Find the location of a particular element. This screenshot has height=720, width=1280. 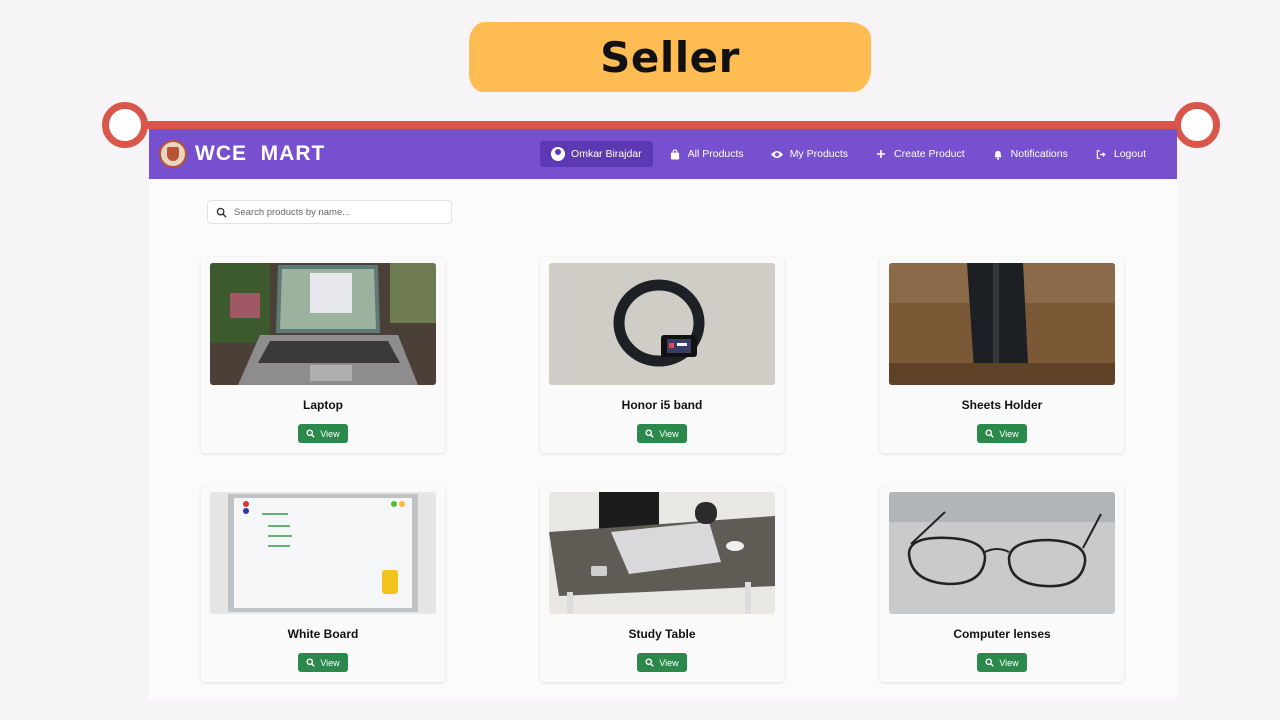

product-name: Laptop is located at coordinates (323, 405).